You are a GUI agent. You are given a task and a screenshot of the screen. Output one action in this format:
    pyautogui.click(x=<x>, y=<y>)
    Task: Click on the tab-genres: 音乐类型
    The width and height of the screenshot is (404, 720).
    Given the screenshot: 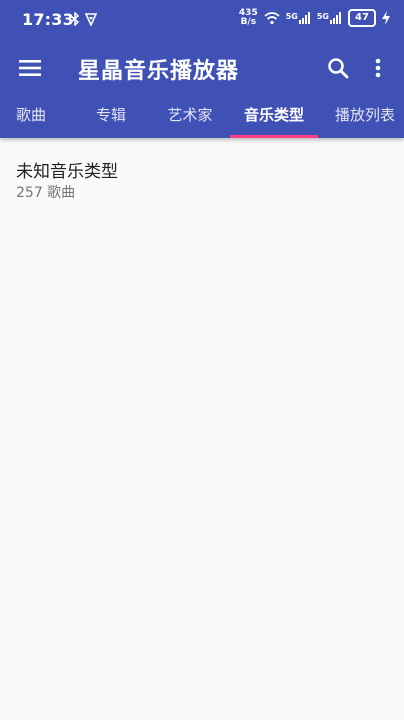 What is the action you would take?
    pyautogui.click(x=274, y=114)
    